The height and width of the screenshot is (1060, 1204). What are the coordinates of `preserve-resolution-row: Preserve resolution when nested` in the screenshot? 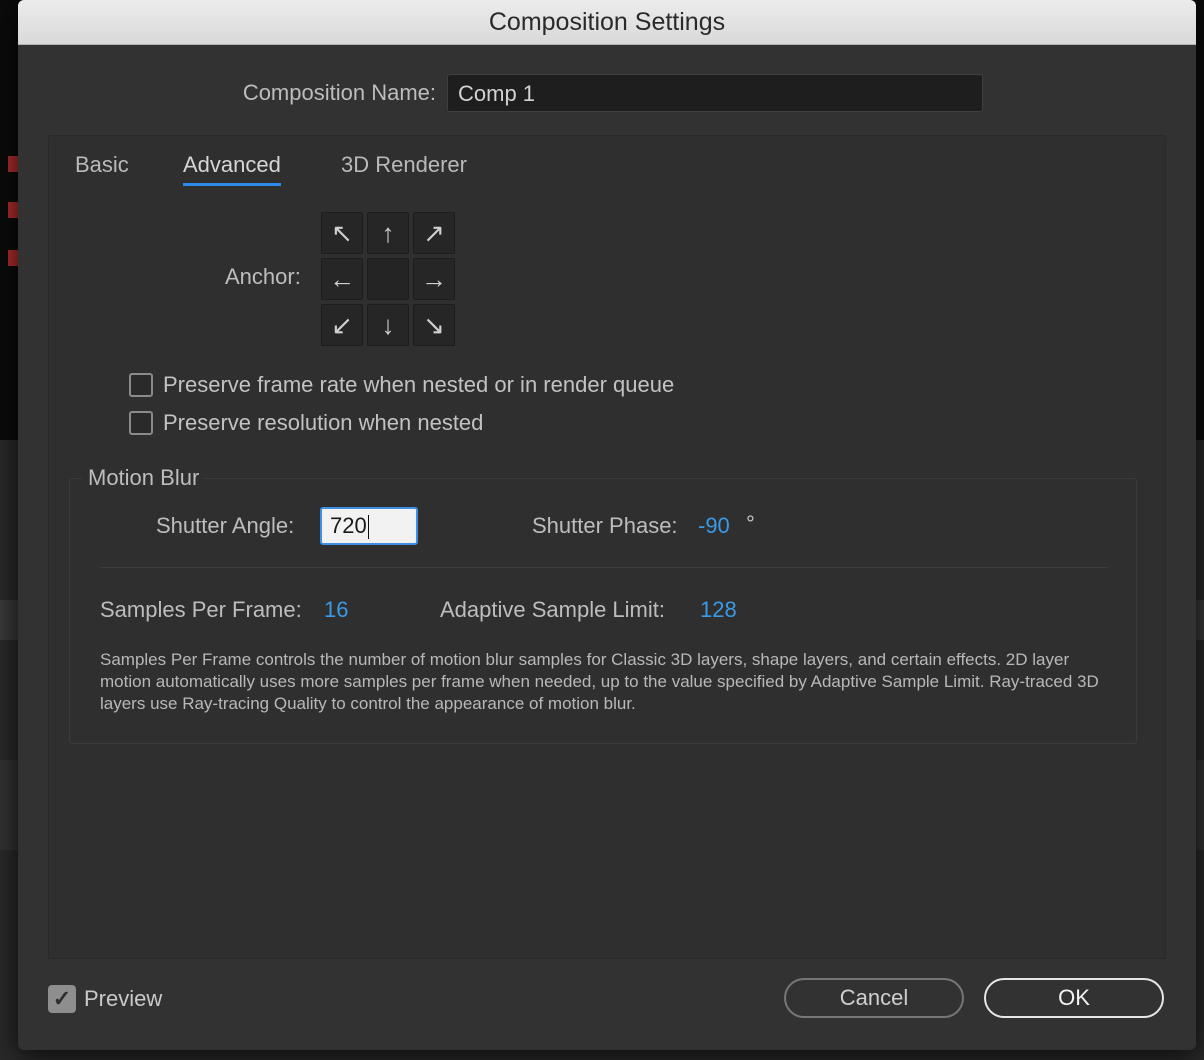 It's located at (306, 423).